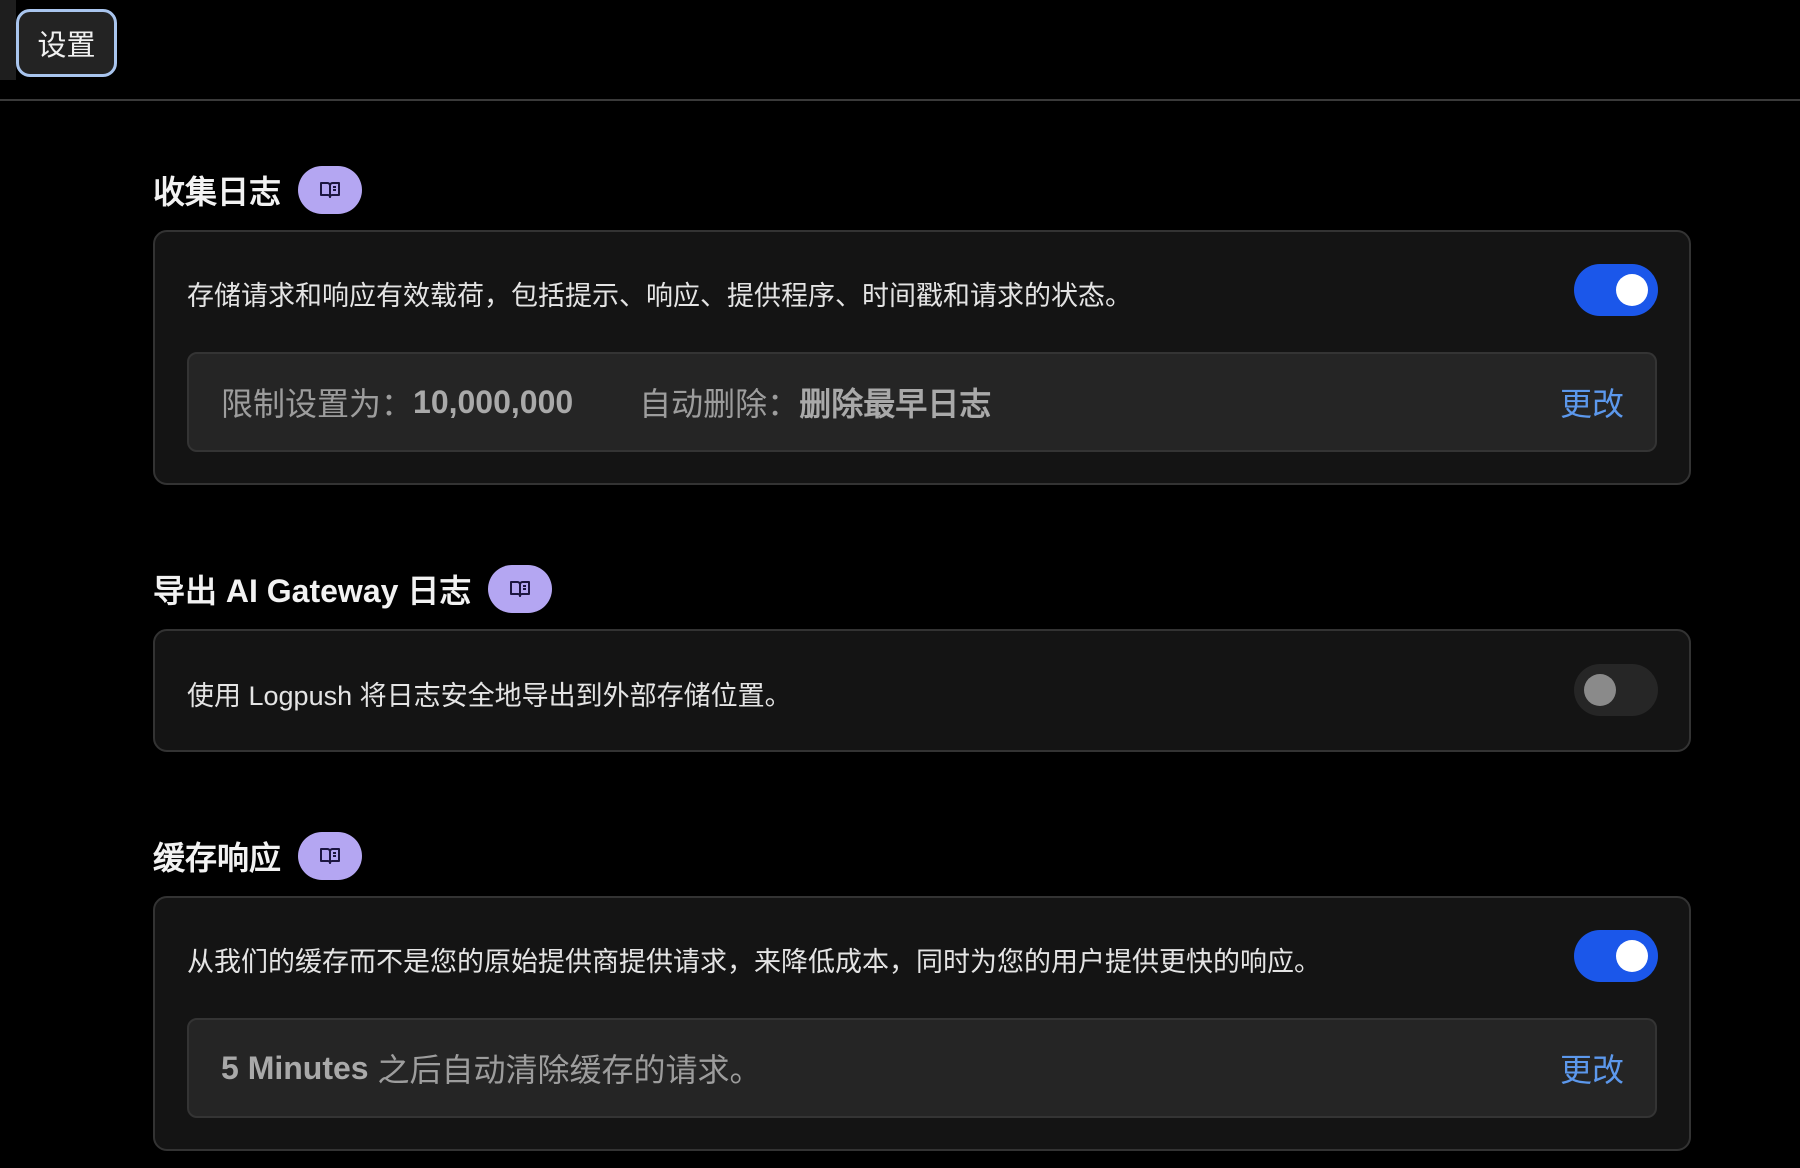 Image resolution: width=1800 pixels, height=1168 pixels. What do you see at coordinates (606, 402) in the screenshot?
I see `log-limit-row: 限制设置为： 10,000,000 自动删除： 删除最早日志` at bounding box center [606, 402].